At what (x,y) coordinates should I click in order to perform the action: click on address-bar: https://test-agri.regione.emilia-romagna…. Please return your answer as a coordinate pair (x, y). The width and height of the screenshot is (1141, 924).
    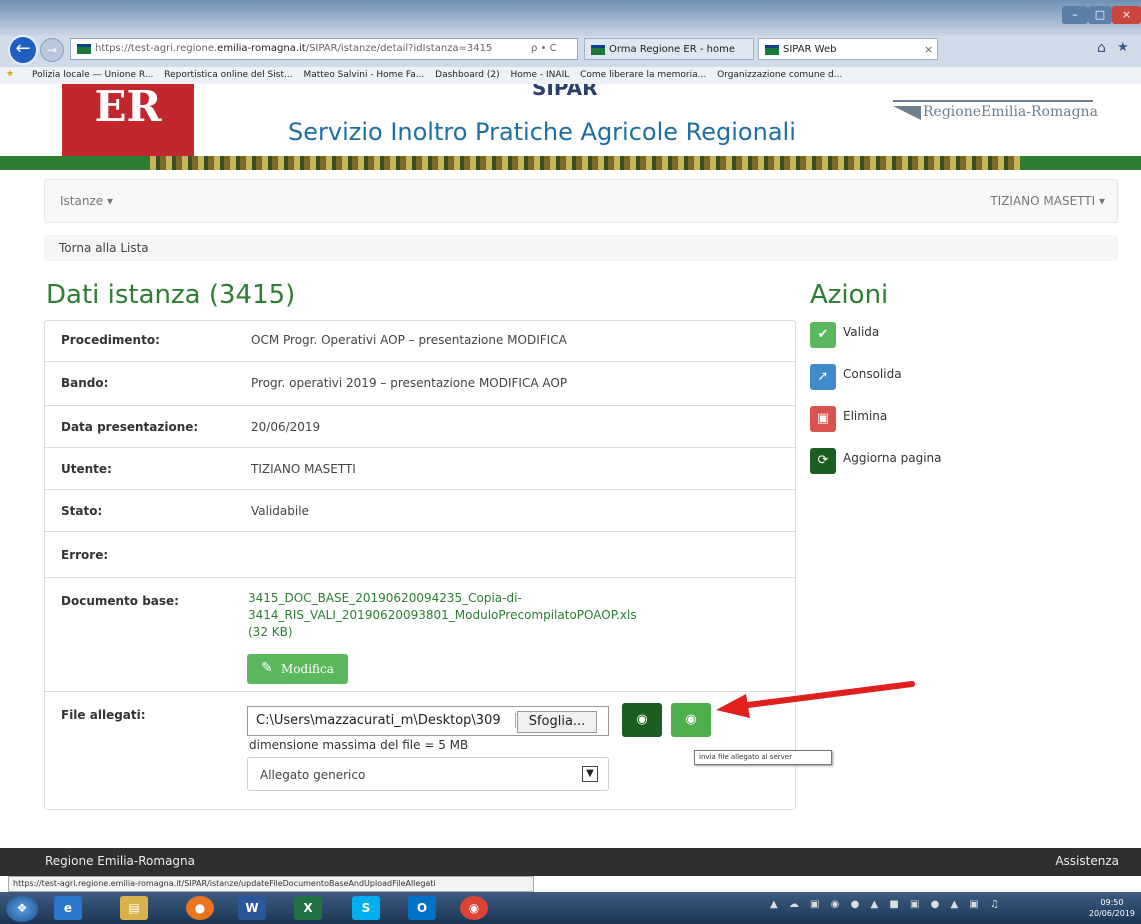
    Looking at the image, I should click on (324, 49).